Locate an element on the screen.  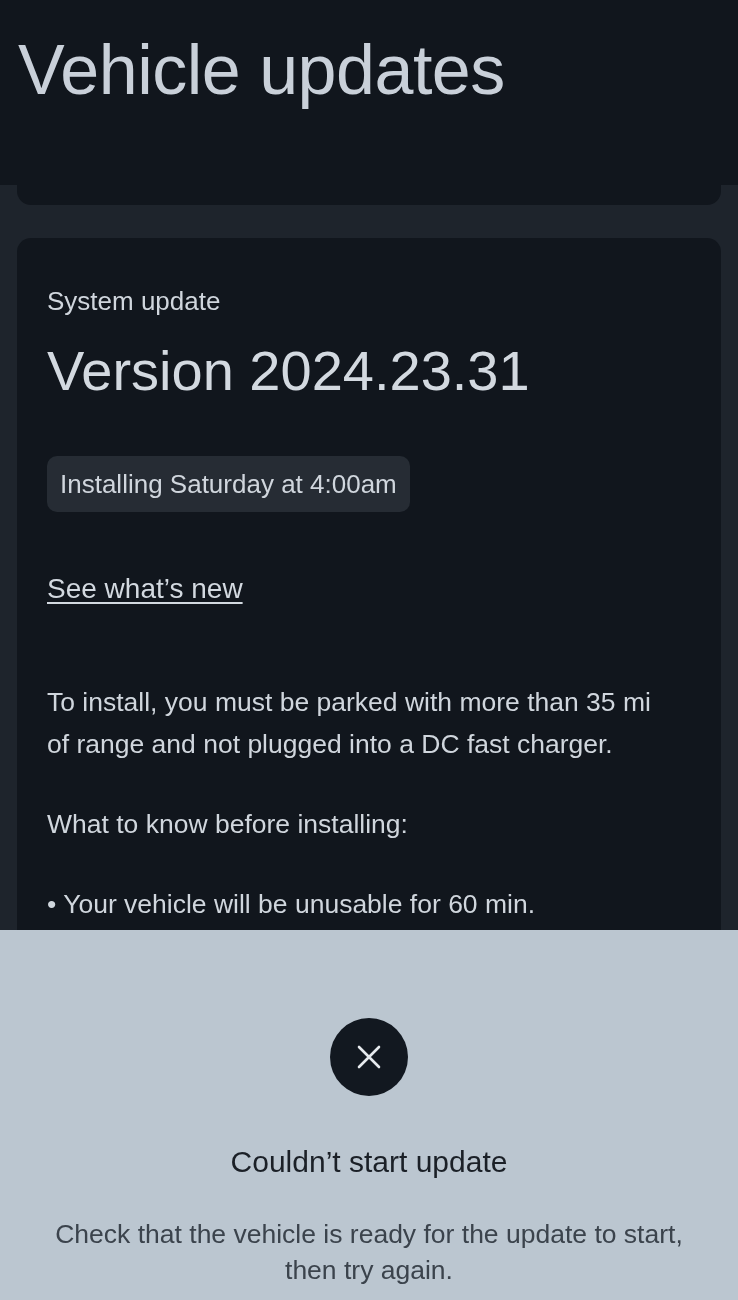
version-title: Version 2024.23.31 is located at coordinates (289, 371).